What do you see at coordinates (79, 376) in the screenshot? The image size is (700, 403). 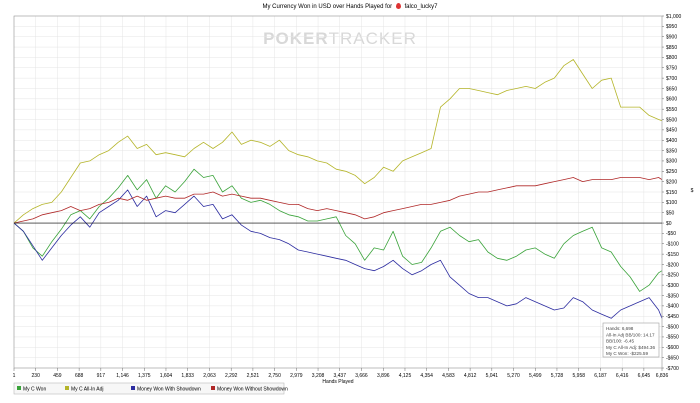 I see `x-tick-label: 688` at bounding box center [79, 376].